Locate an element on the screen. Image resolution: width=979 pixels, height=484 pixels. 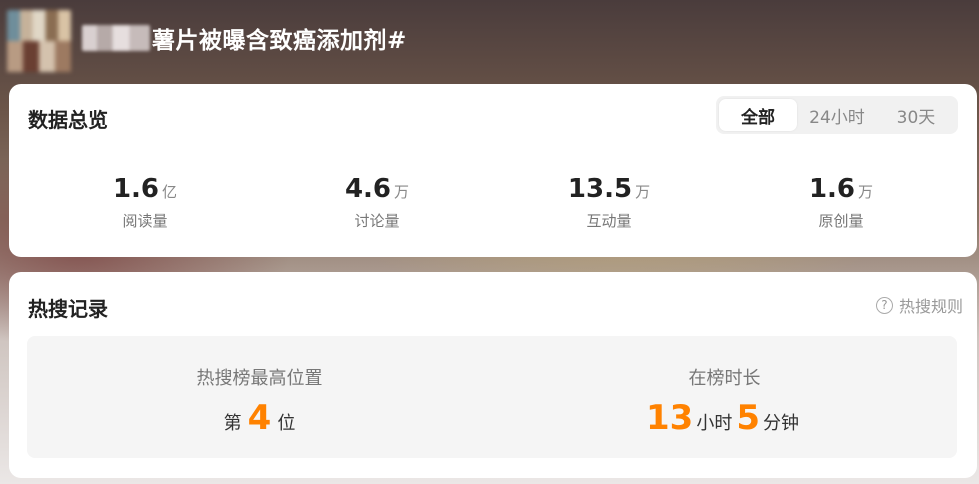
stat-label: 互动量 is located at coordinates (609, 221).